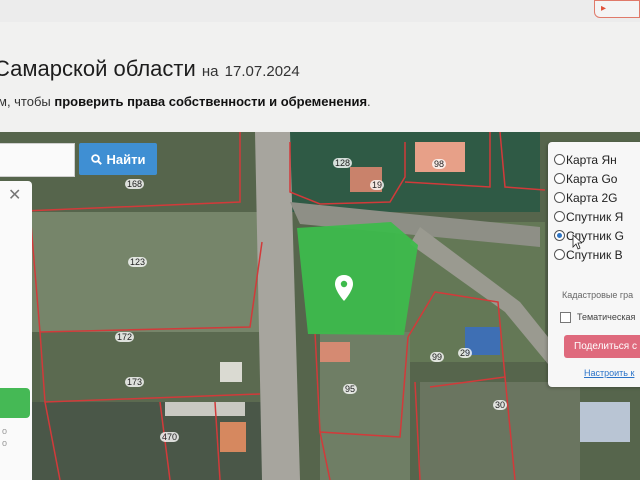  I want to click on cadastral-label: Кадастровые гра, so click(598, 295).